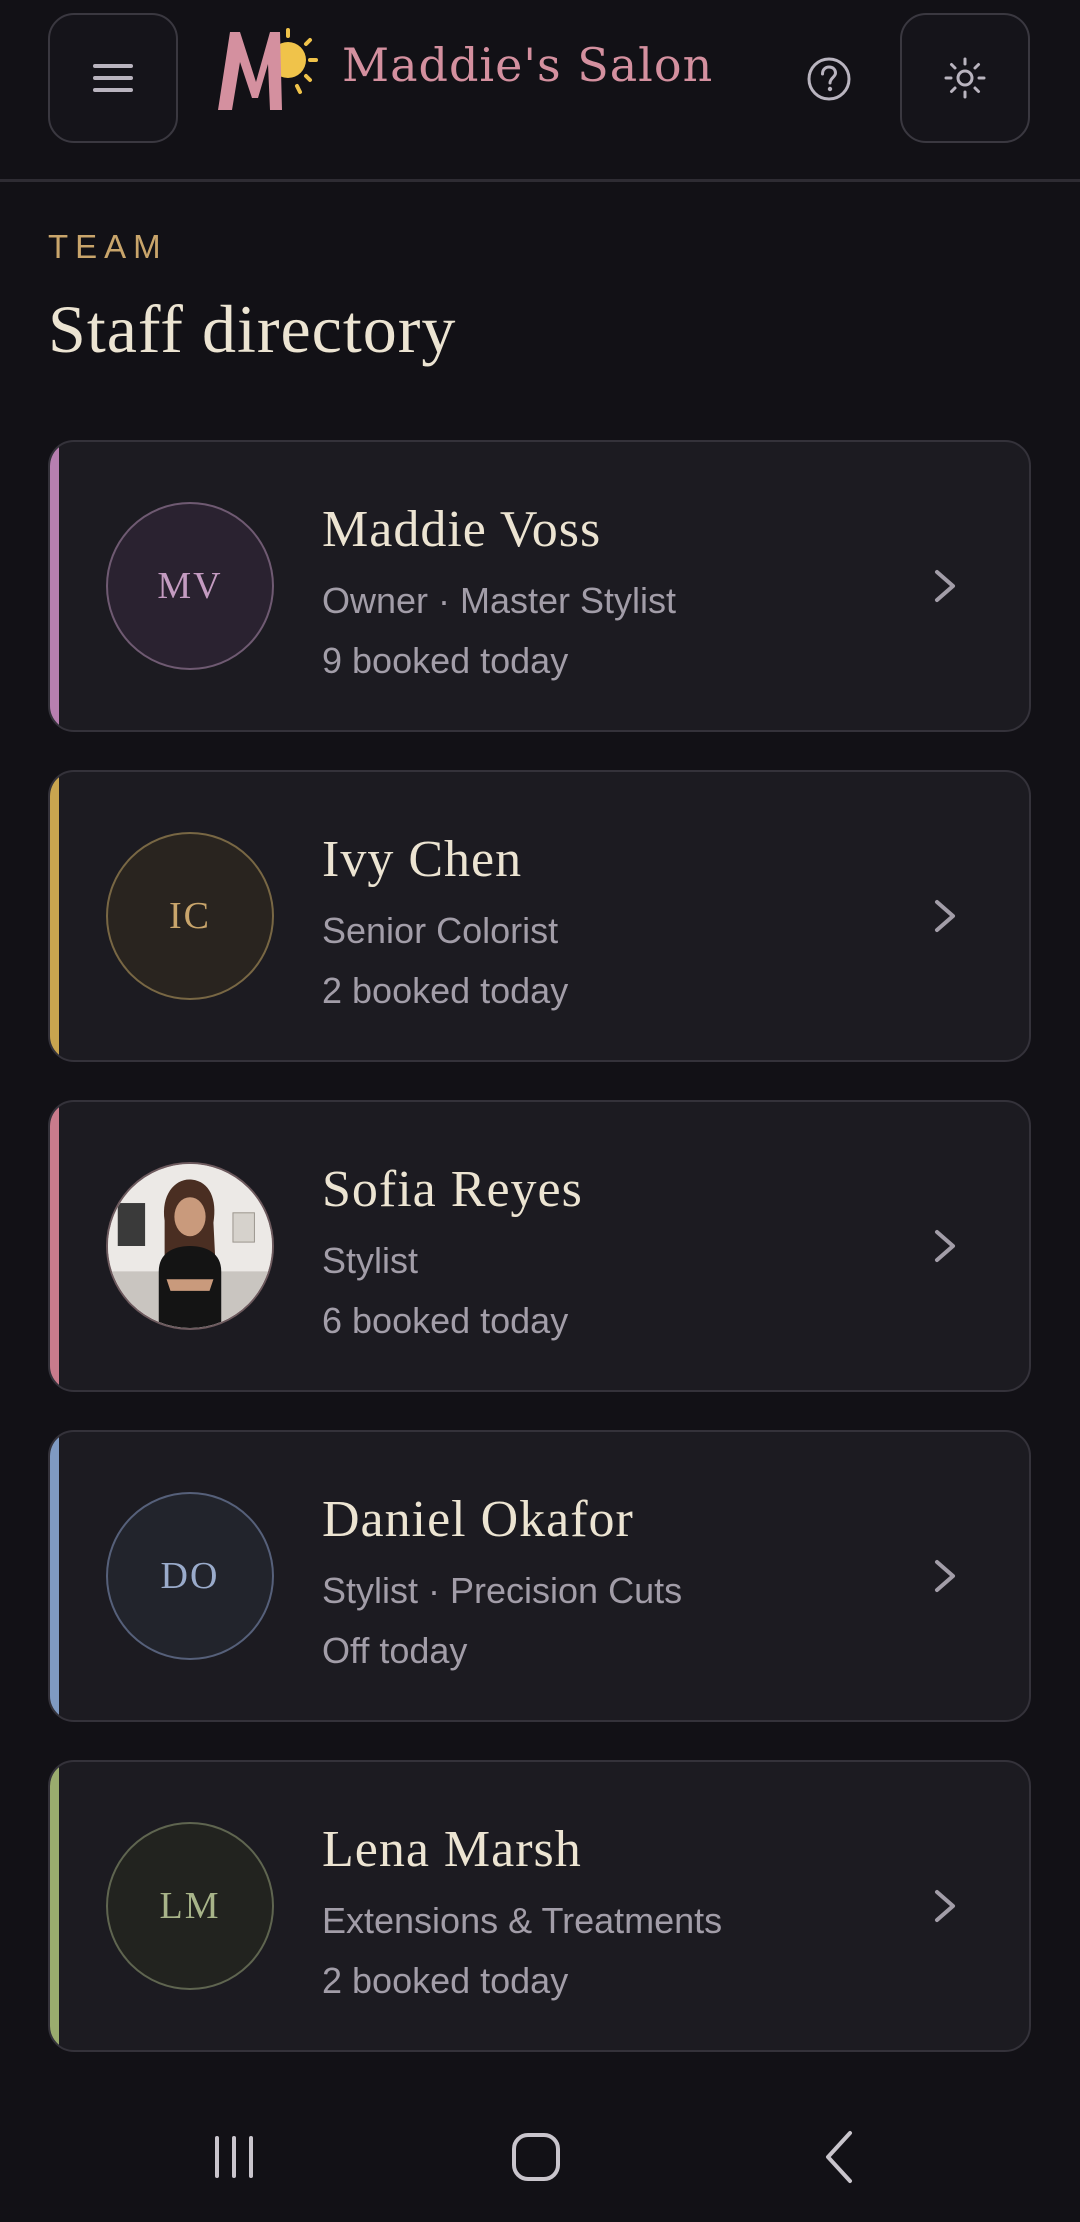  I want to click on help-button, so click(829, 79).